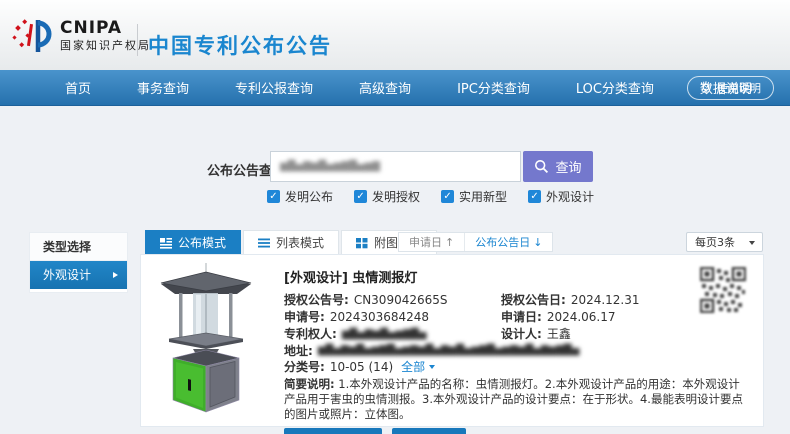 The image size is (790, 434). Describe the element at coordinates (274, 87) in the screenshot. I see `nav-item-gazette-query: 专利公报查询` at that location.